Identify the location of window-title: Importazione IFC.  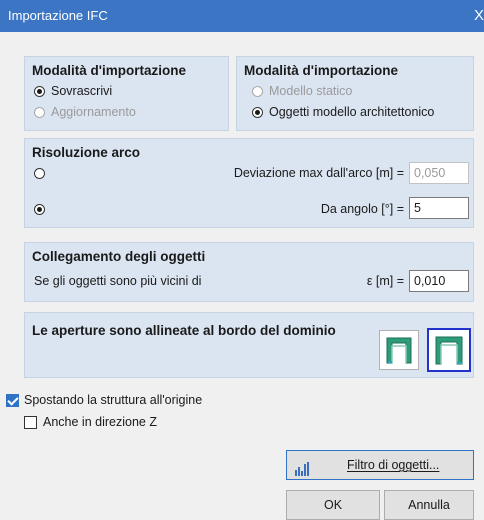
(58, 15).